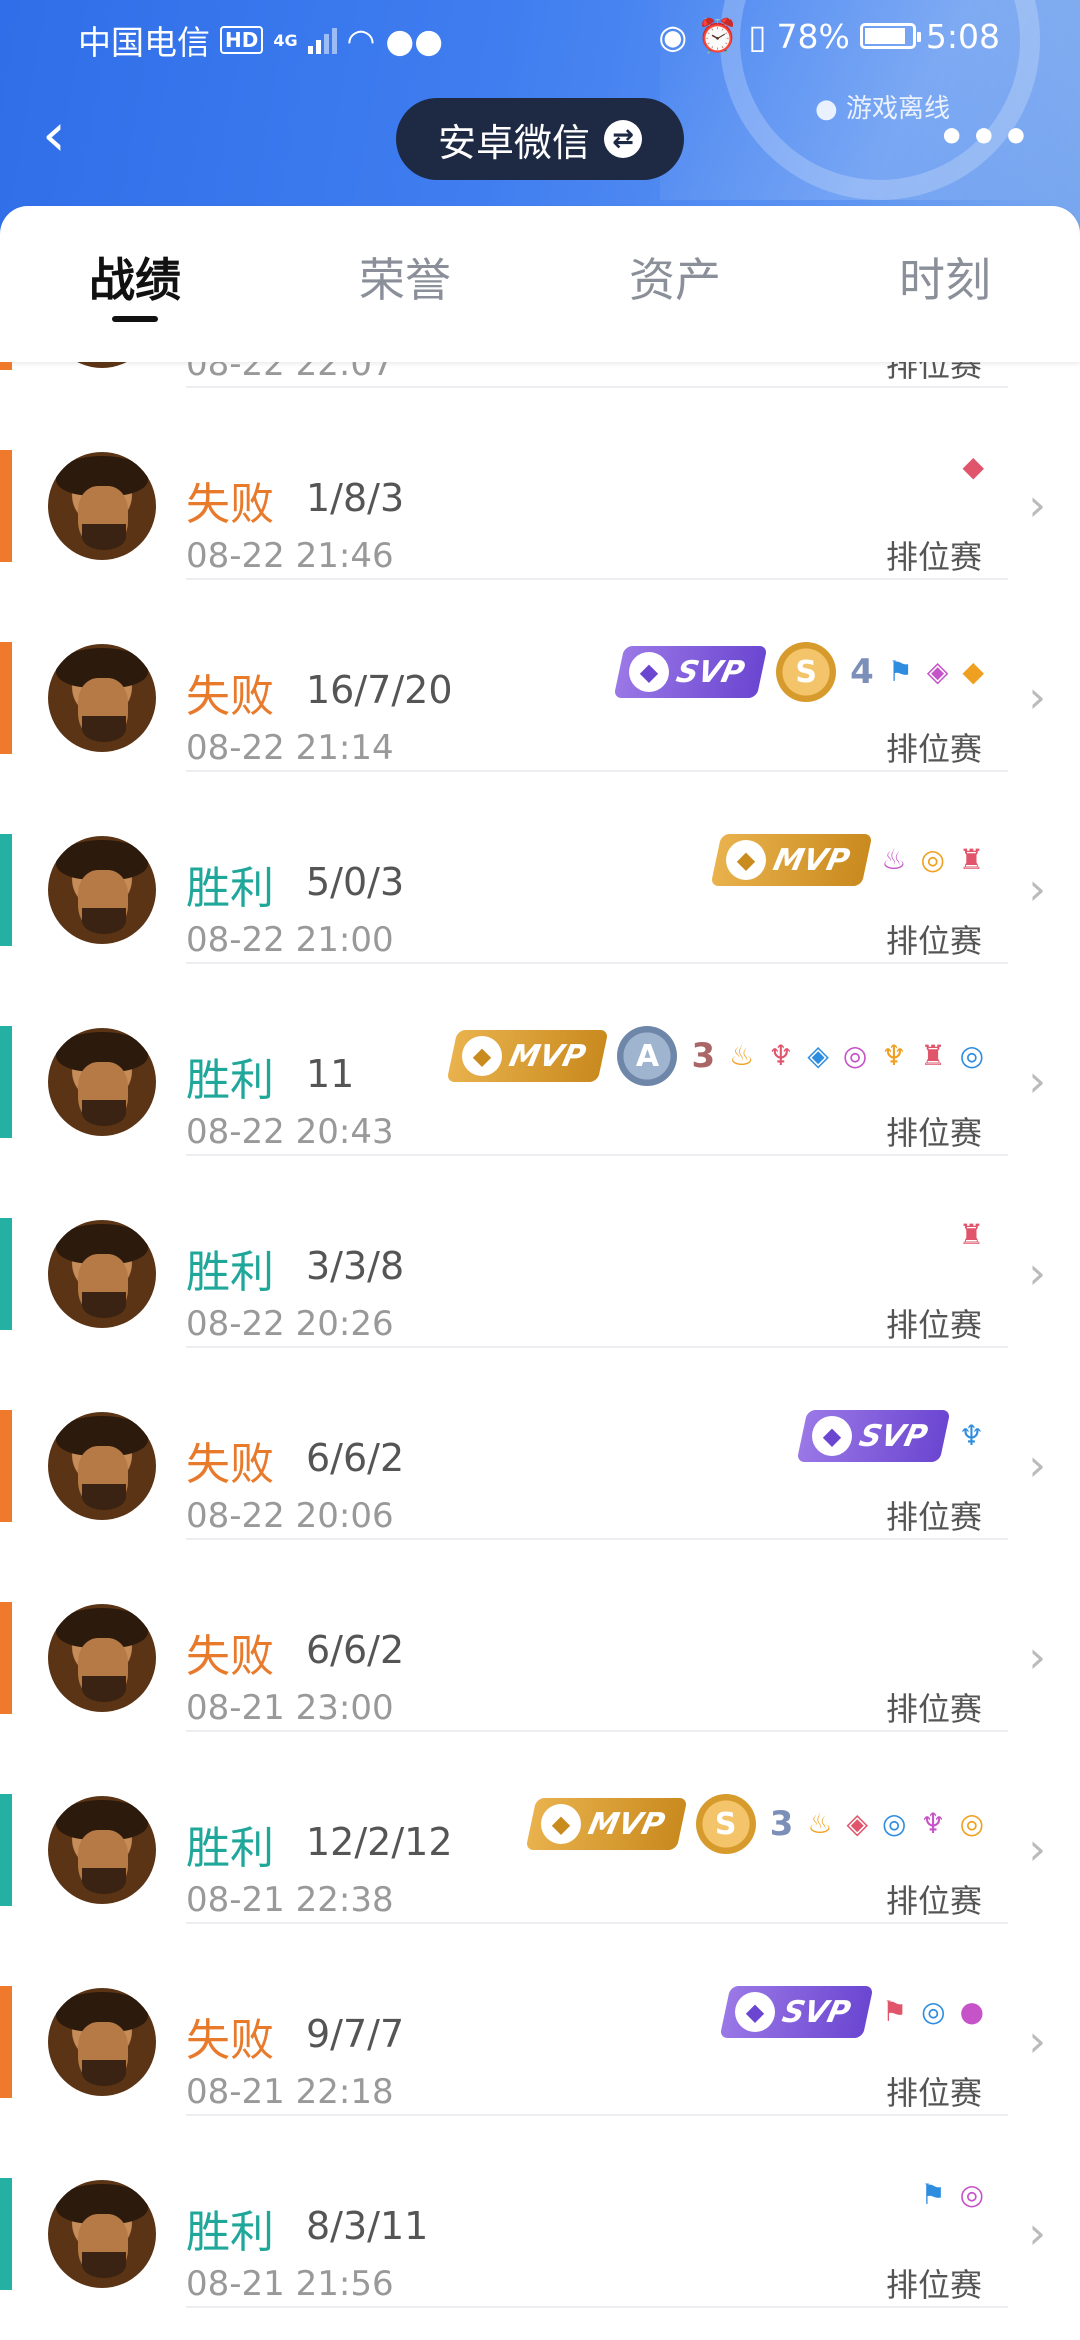  I want to click on status-bar: 中国电信 HD 4G ◠ ●● ◉ ⏰ ▯ 78% 5:08, so click(540, 37).